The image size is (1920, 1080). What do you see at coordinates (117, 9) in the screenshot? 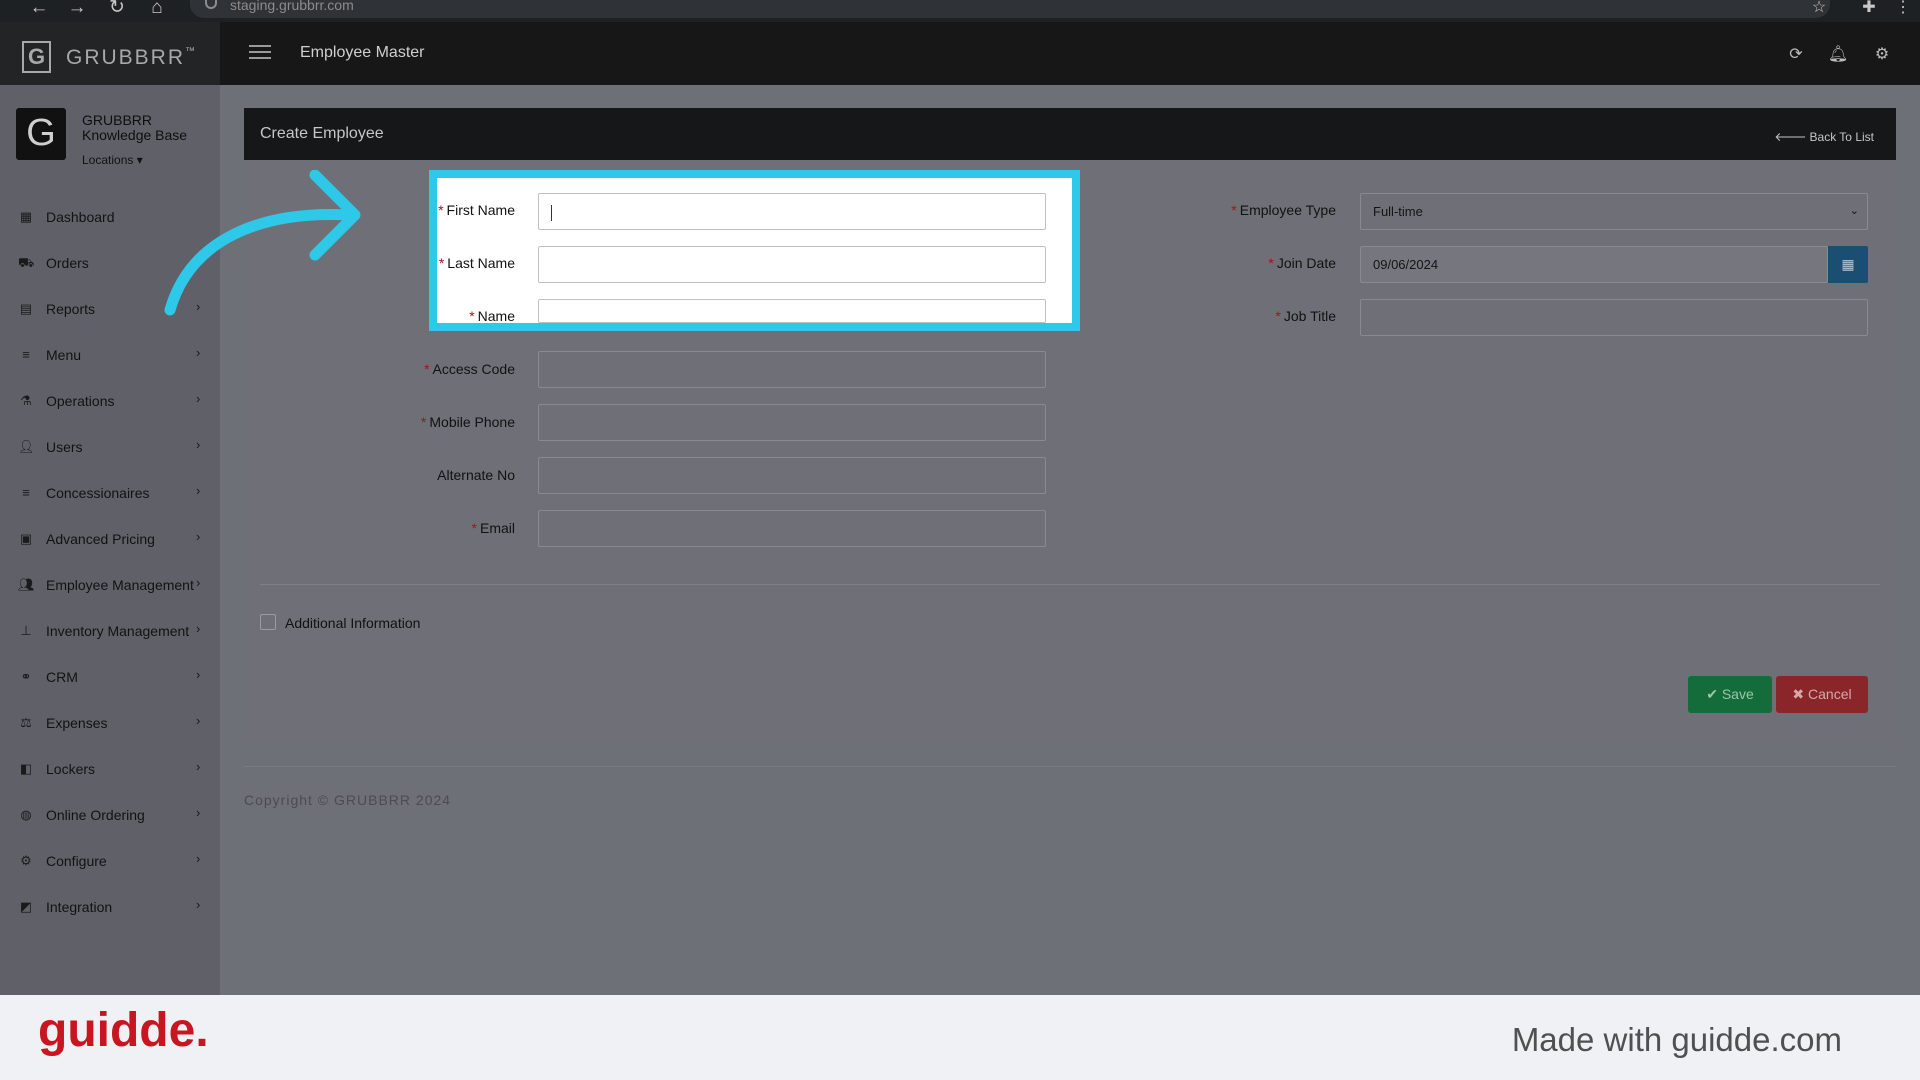
I see `reload-icon: ↻` at bounding box center [117, 9].